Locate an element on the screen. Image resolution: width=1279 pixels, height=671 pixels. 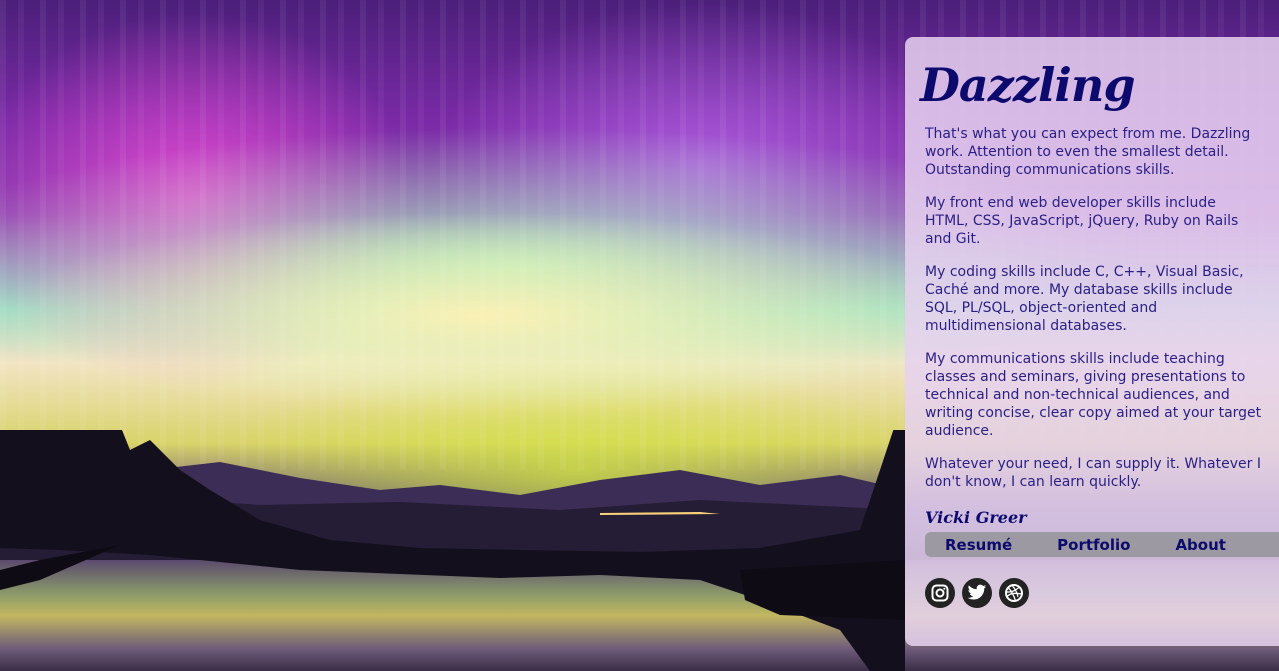
nav-portfolio-link: Portfolio is located at coordinates (1093, 545).